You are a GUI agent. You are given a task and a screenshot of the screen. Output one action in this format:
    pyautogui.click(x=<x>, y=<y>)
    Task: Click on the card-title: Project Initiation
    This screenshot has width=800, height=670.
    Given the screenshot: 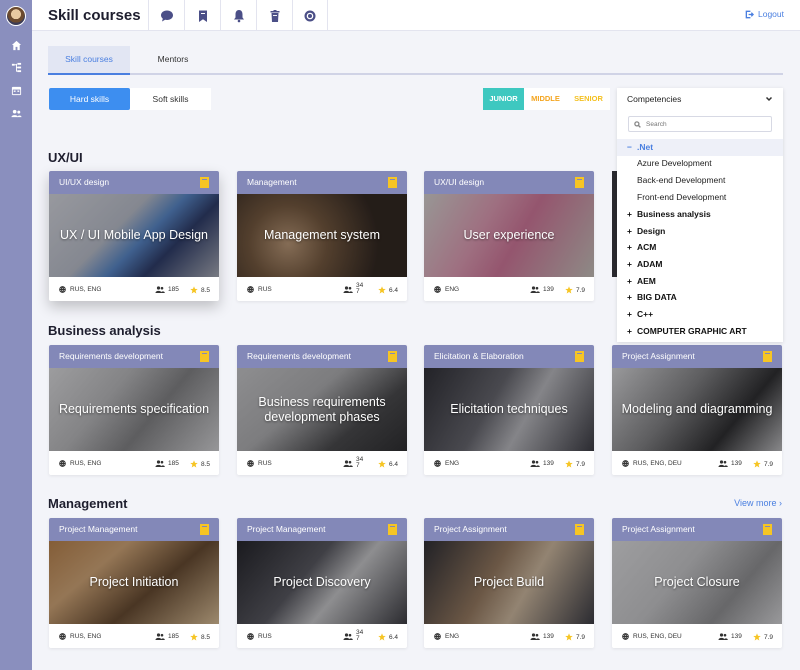 What is the action you would take?
    pyautogui.click(x=134, y=582)
    